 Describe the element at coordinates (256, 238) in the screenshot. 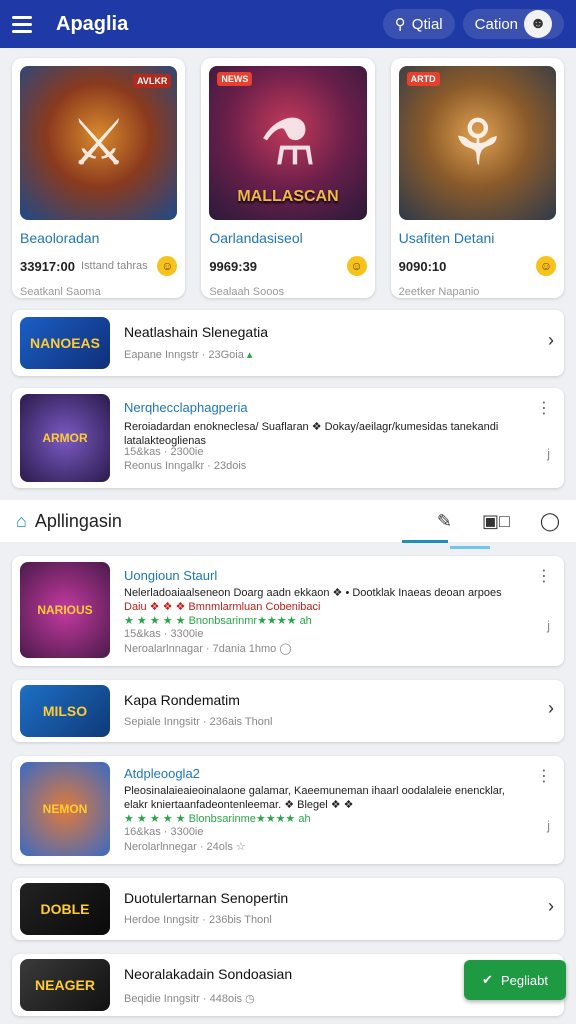

I see `featured-name: Oarlandasiseol` at that location.